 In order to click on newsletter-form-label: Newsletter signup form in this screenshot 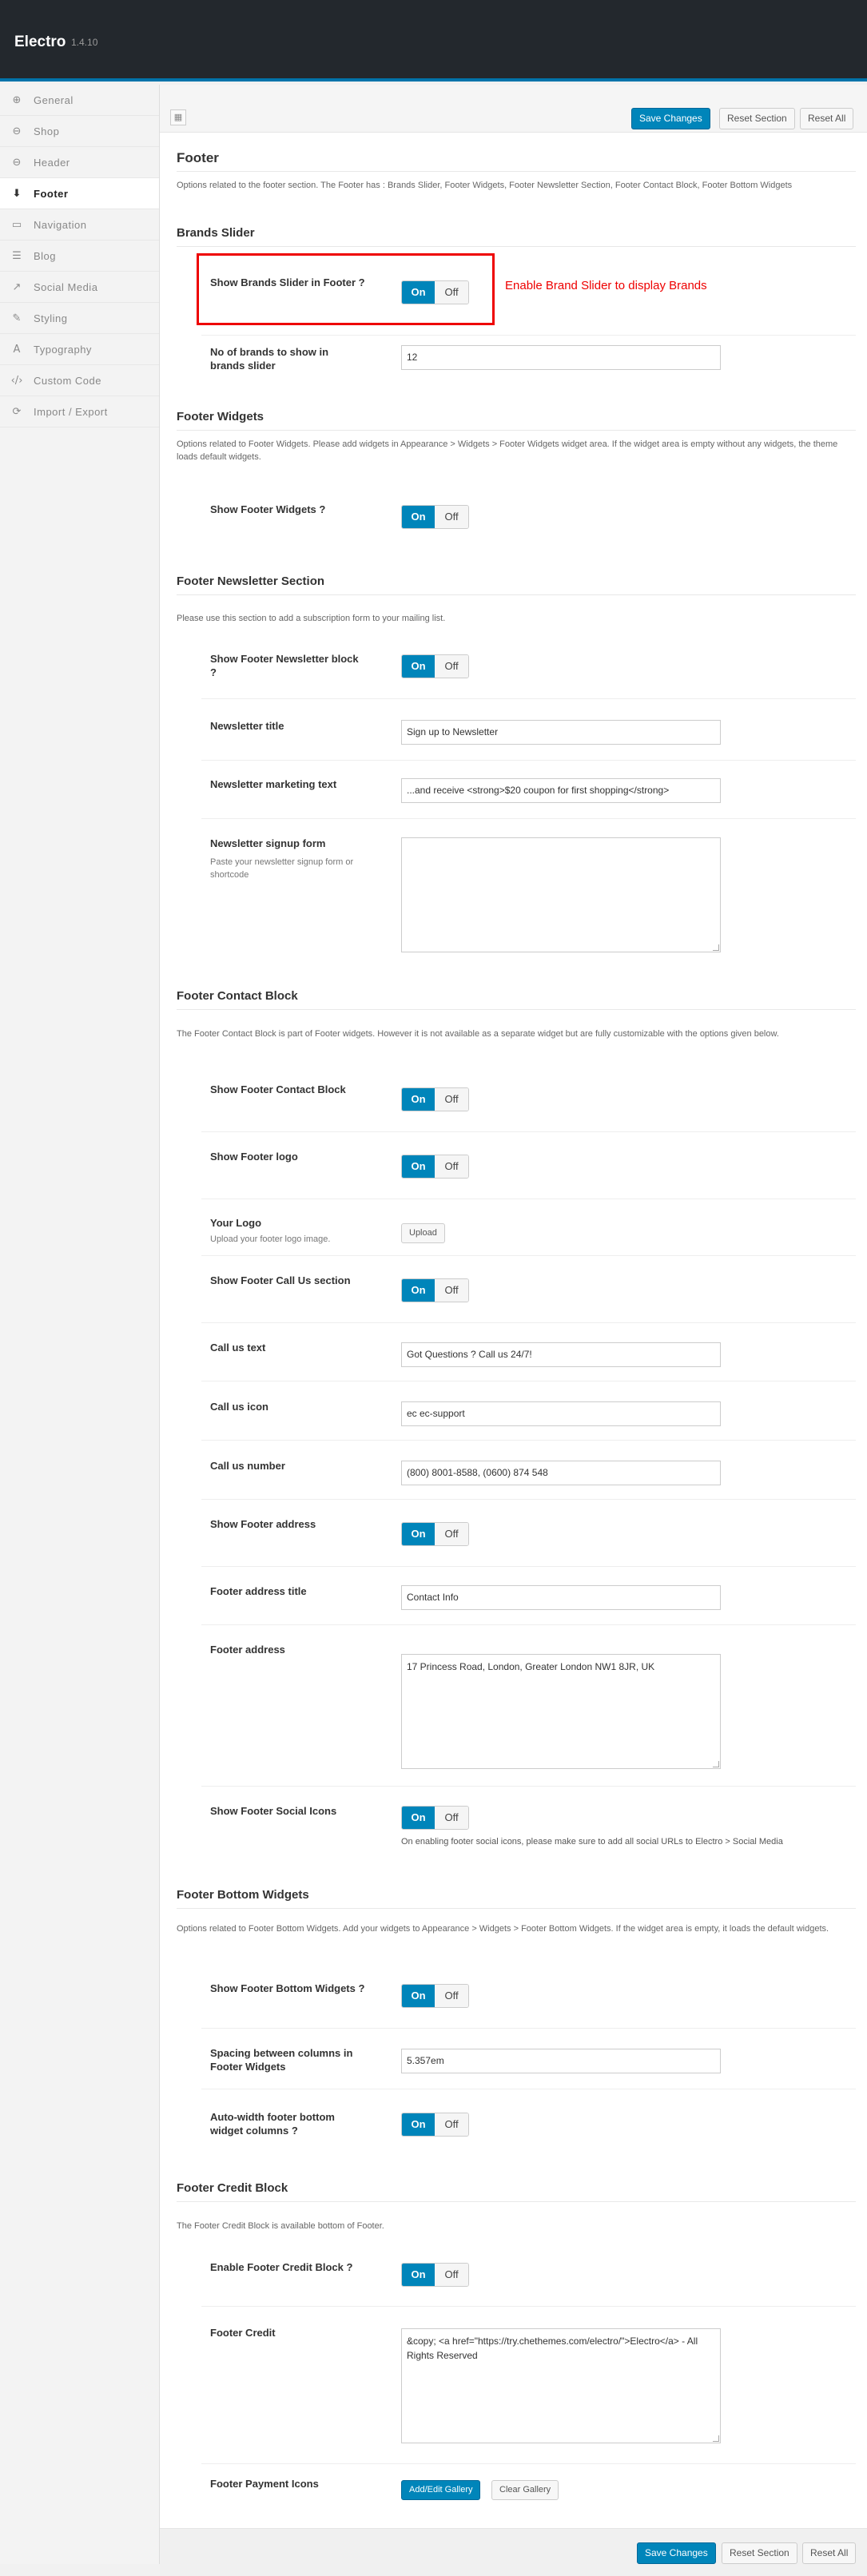, I will do `click(268, 843)`.